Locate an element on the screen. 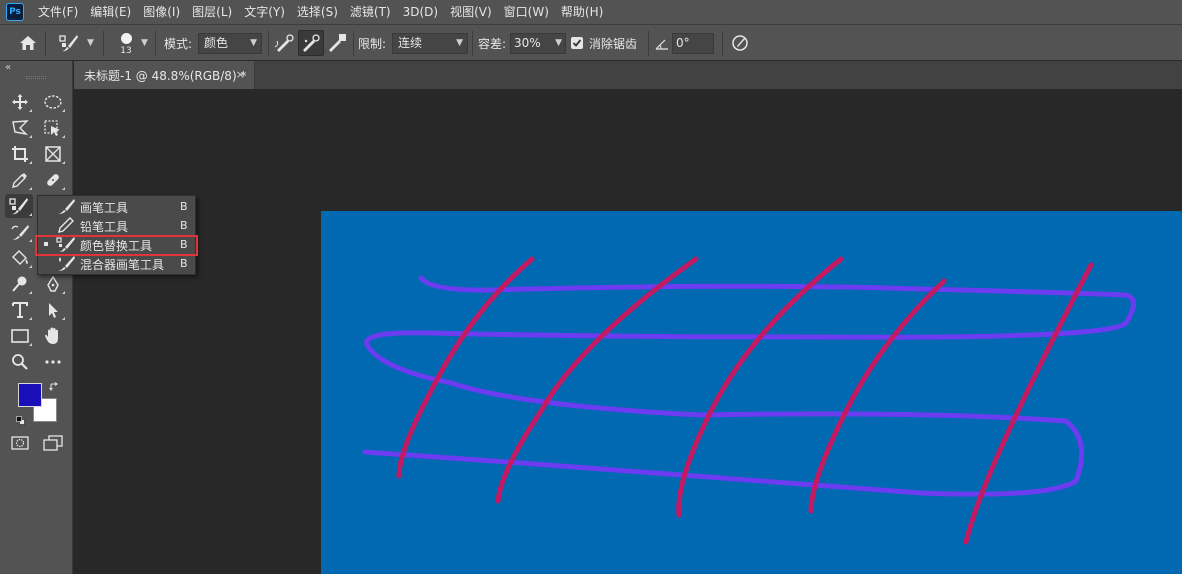 The height and width of the screenshot is (574, 1182). swap-colors-icon is located at coordinates (54, 388).